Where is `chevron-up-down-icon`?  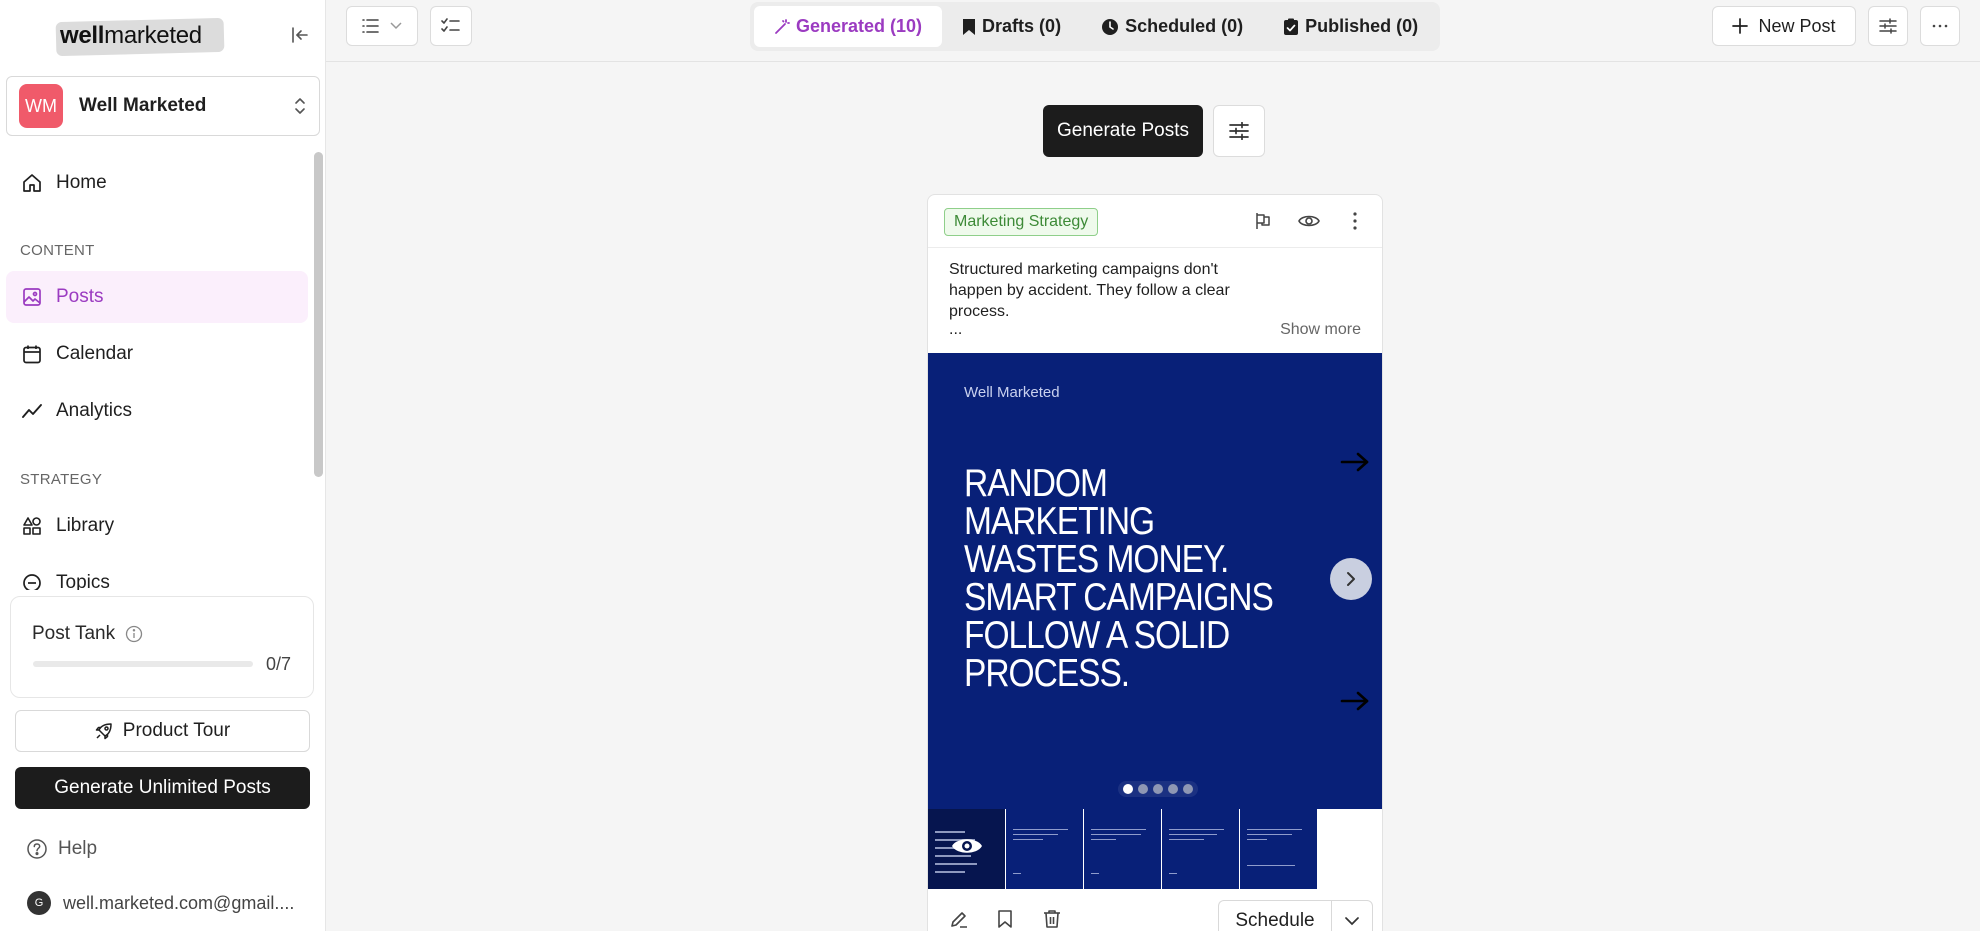
chevron-up-down-icon is located at coordinates (300, 106).